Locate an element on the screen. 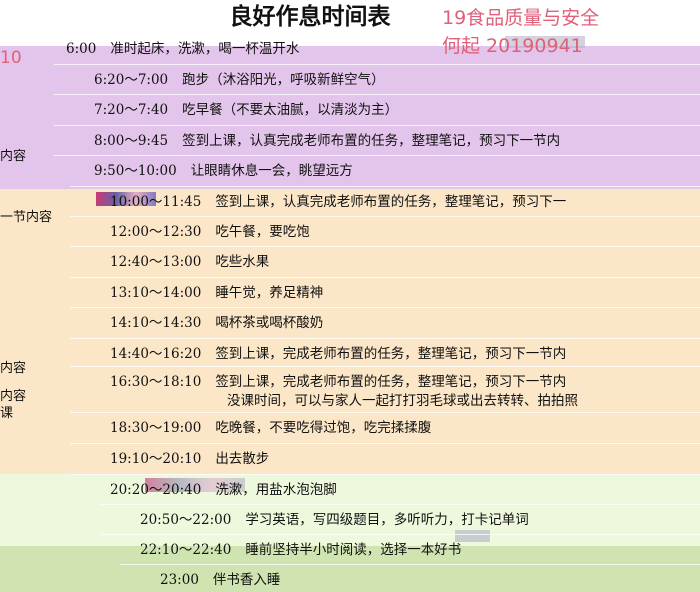 Image resolution: width=700 pixels, height=592 pixels. schedule-time: 7:20～7:40 is located at coordinates (131, 110).